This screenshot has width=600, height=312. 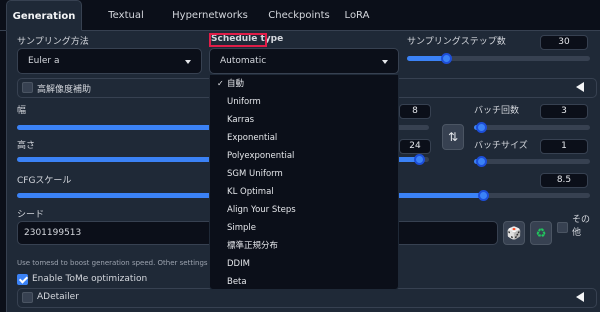 What do you see at coordinates (456, 42) in the screenshot?
I see `steps-label: サンプリングステップ数` at bounding box center [456, 42].